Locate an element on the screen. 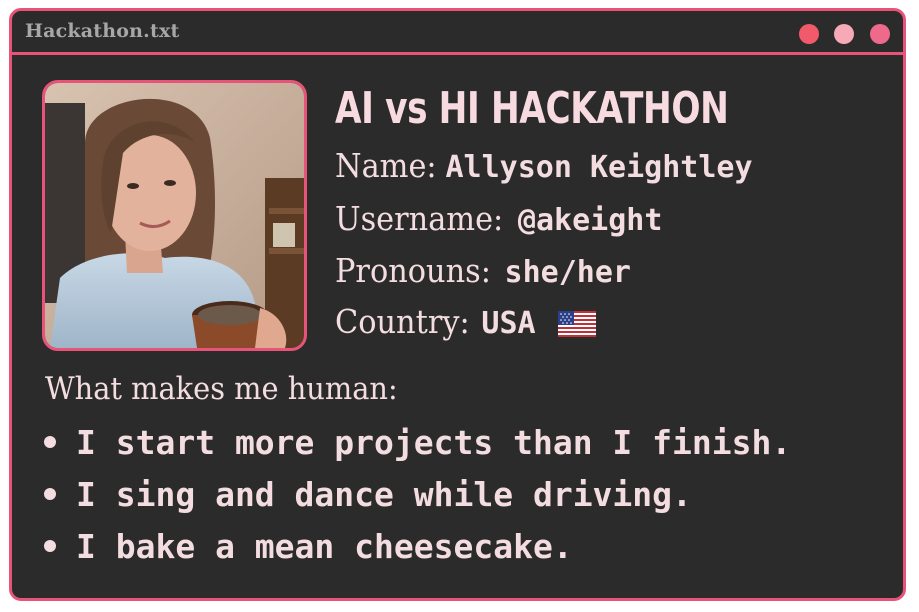 The width and height of the screenshot is (919, 612). name-row: Name: Allyson Keightley is located at coordinates (544, 165).